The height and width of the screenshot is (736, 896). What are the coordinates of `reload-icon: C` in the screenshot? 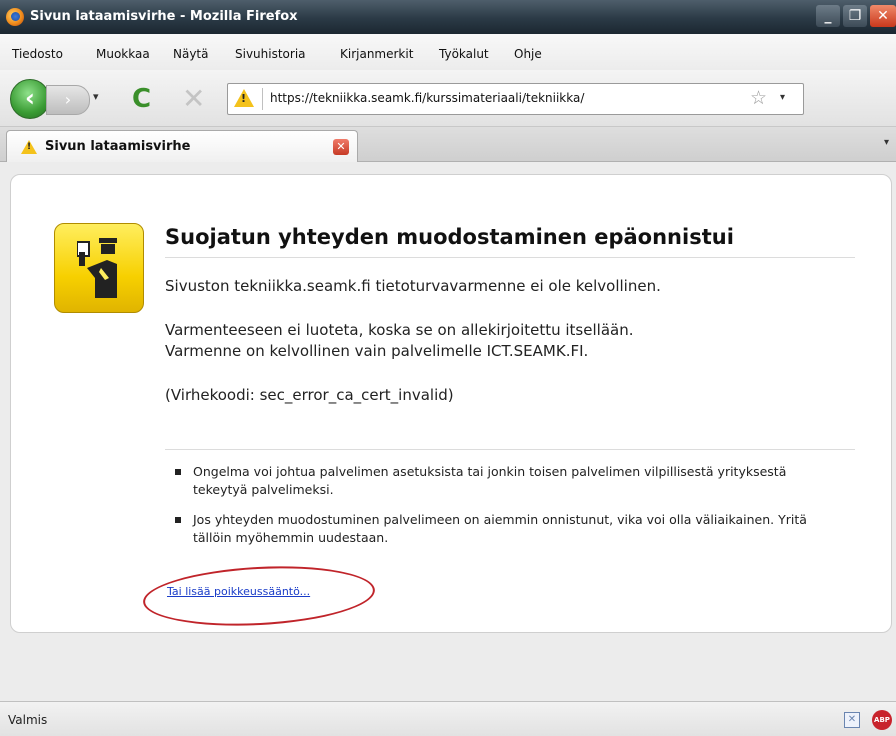 It's located at (141, 99).